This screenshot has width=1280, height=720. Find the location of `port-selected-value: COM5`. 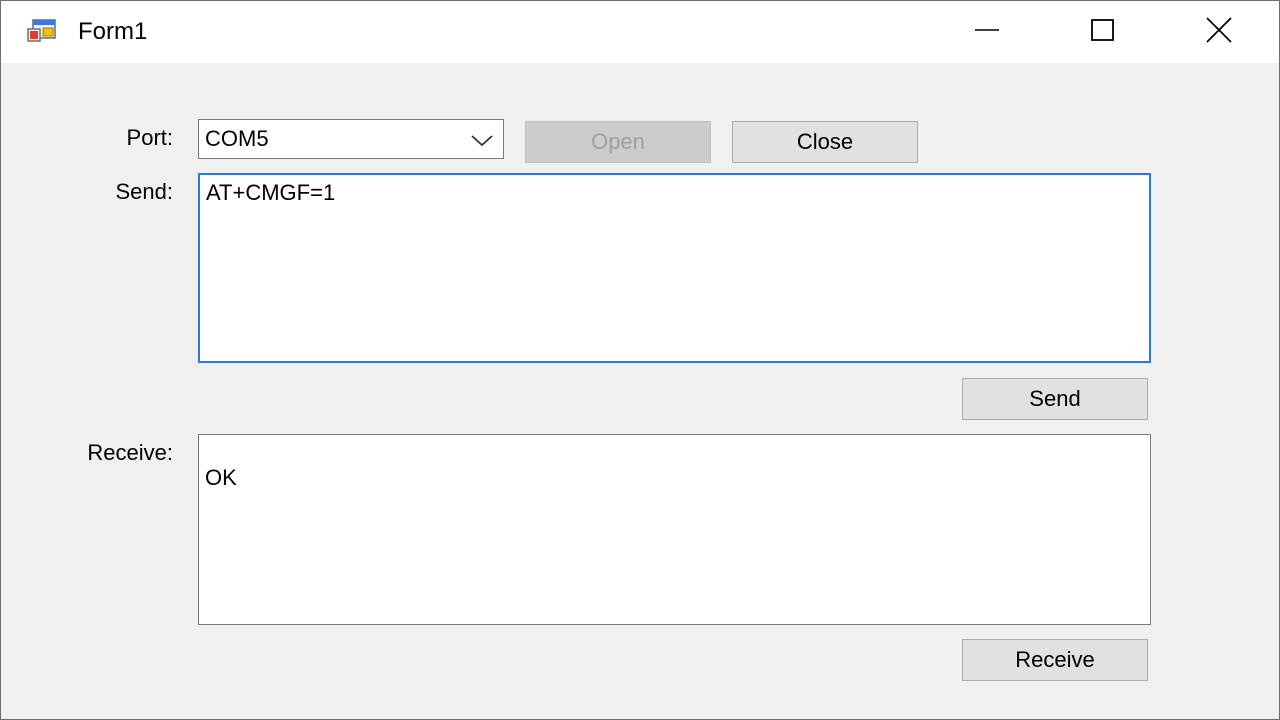

port-selected-value: COM5 is located at coordinates (237, 138).